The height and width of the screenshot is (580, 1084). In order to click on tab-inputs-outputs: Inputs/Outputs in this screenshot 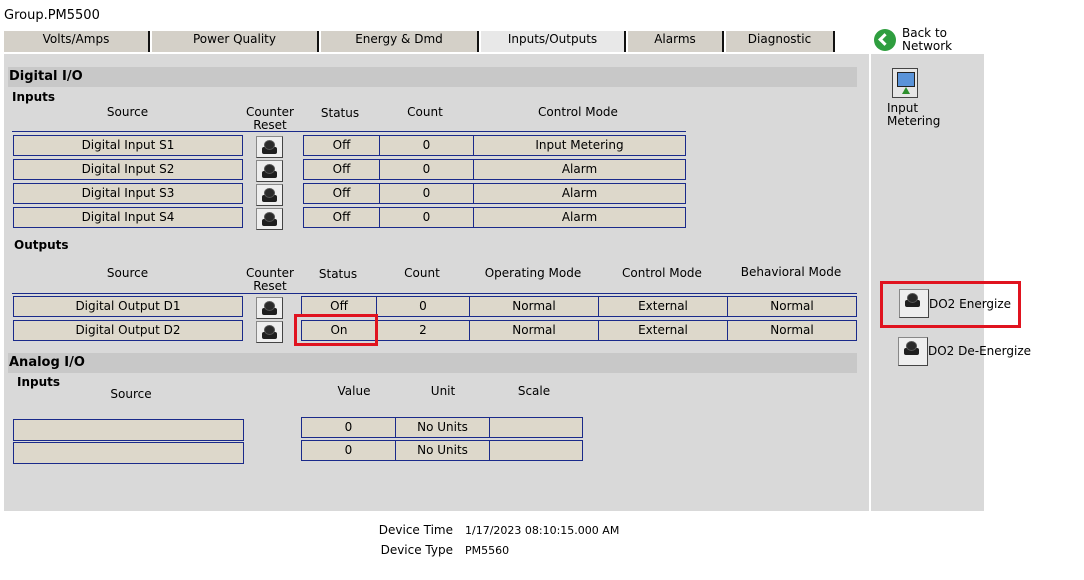, I will do `click(553, 41)`.